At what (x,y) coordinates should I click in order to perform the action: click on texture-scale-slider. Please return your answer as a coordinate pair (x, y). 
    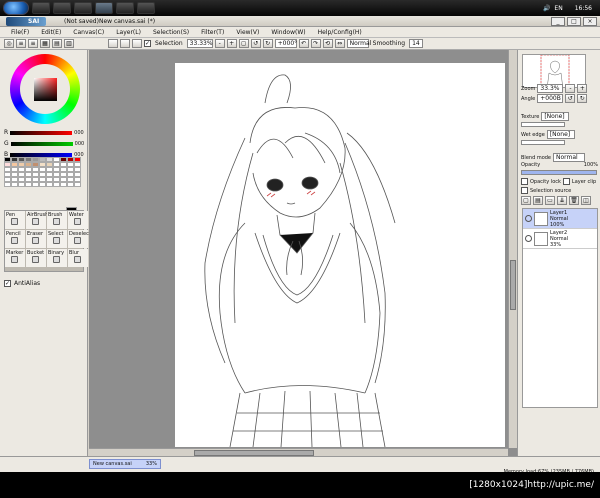
    Looking at the image, I should click on (543, 124).